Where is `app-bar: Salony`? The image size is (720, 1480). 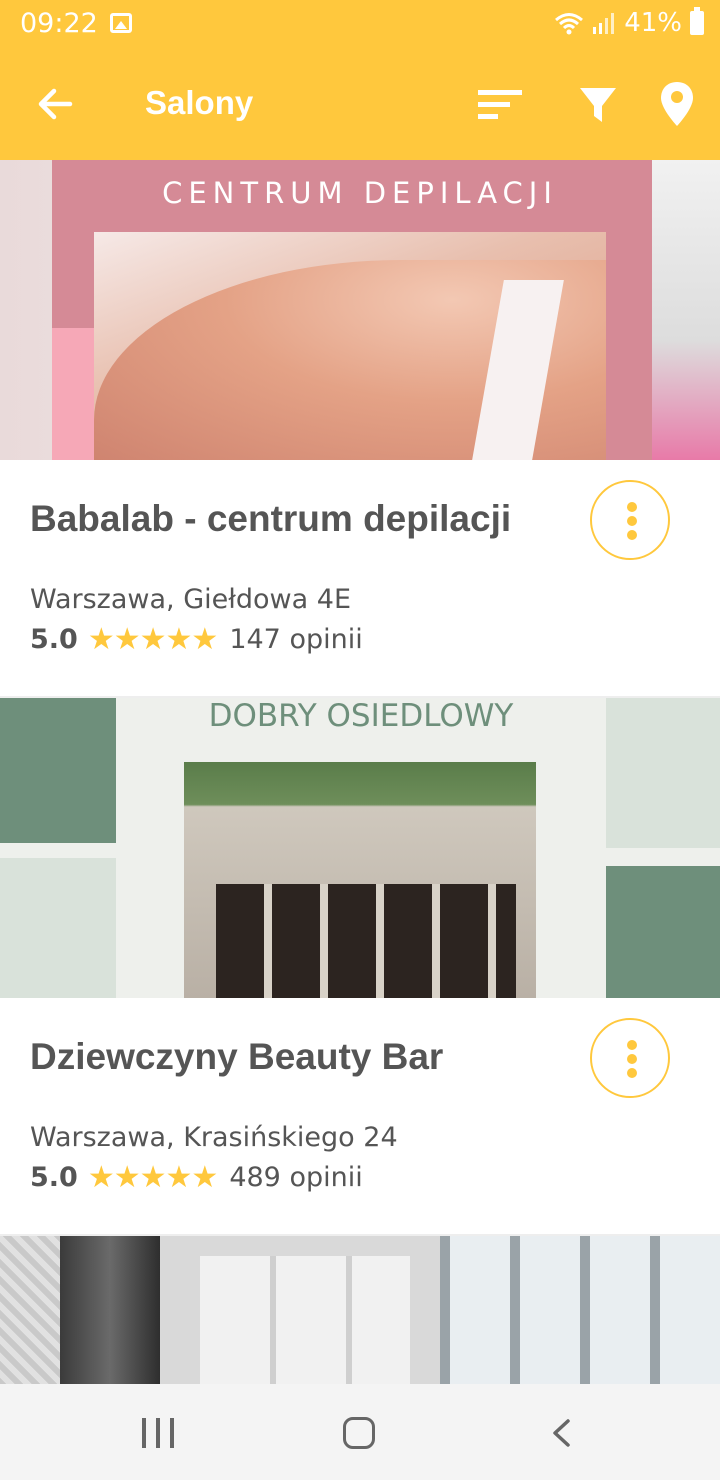
app-bar: Salony is located at coordinates (360, 105).